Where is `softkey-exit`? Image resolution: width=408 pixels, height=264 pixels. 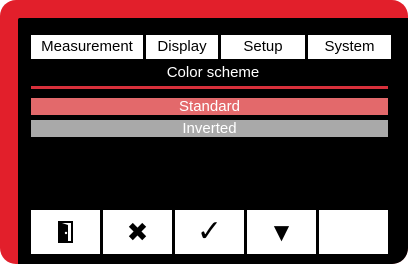
softkey-exit is located at coordinates (65, 232).